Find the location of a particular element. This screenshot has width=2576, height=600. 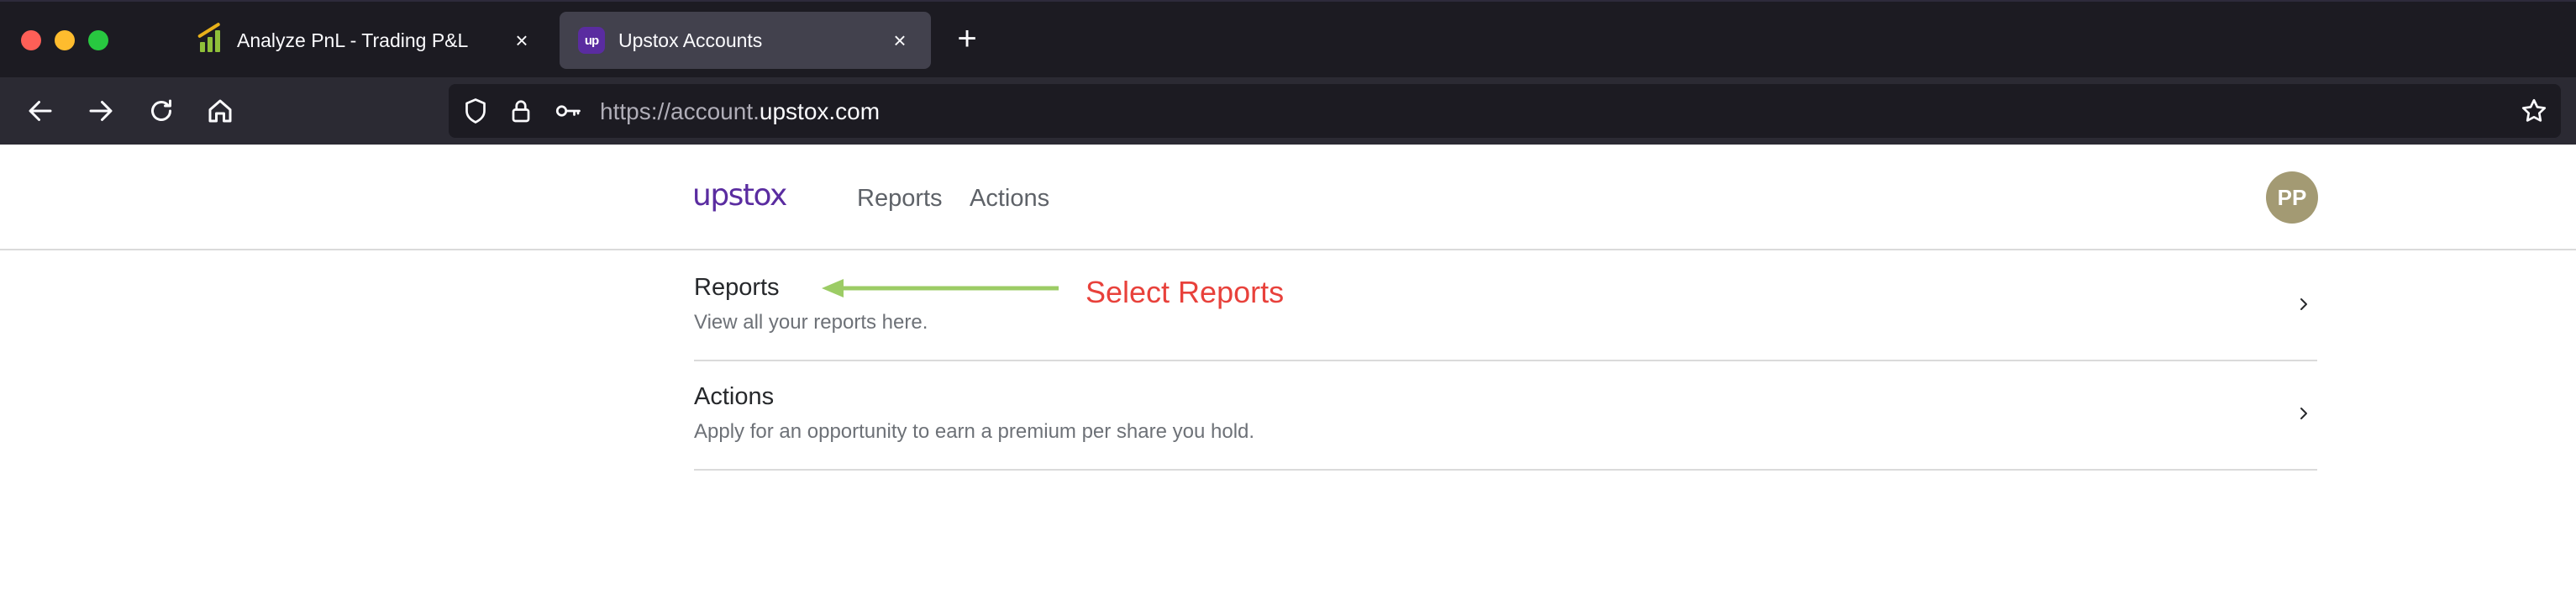

annotation-arrow-icon is located at coordinates (940, 288).